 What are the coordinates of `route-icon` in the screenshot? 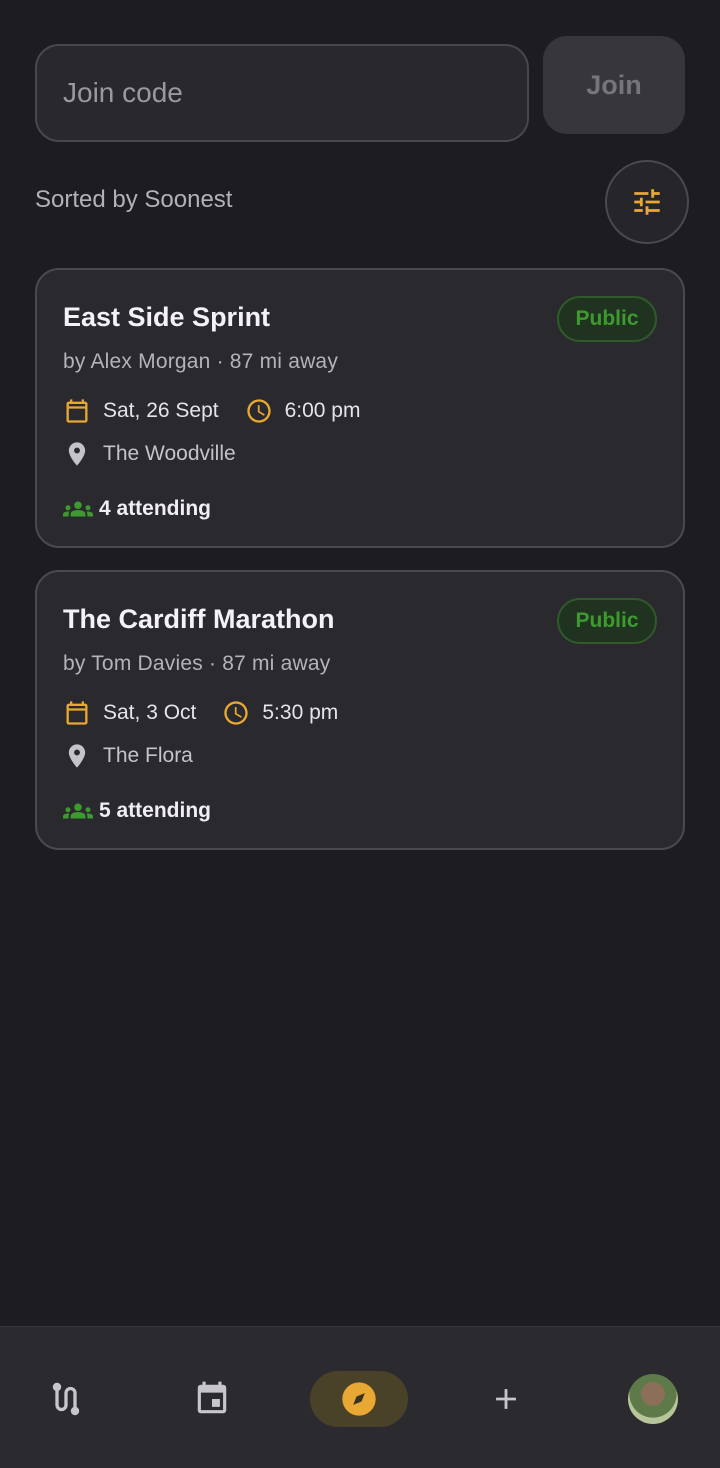 It's located at (66, 1399).